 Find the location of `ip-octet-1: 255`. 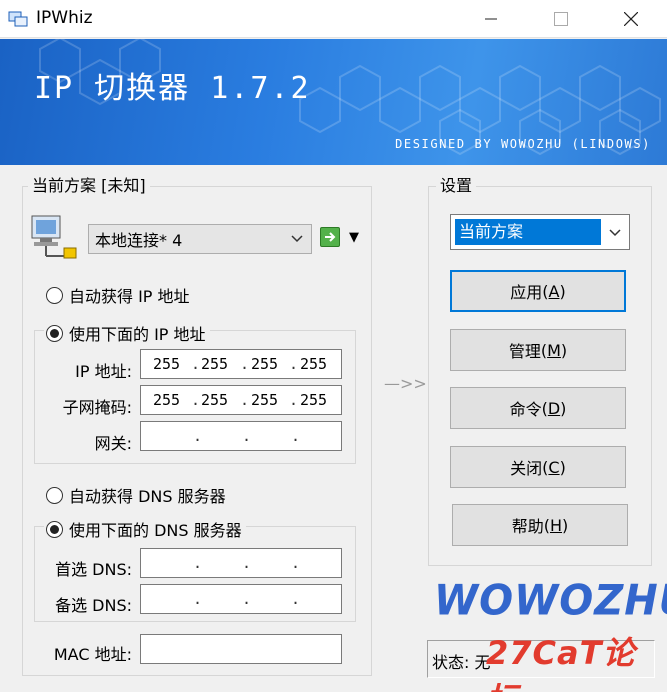

ip-octet-1: 255 is located at coordinates (167, 364).